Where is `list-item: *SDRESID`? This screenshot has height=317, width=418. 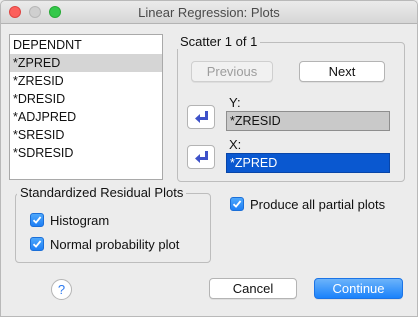 list-item: *SDRESID is located at coordinates (86, 153).